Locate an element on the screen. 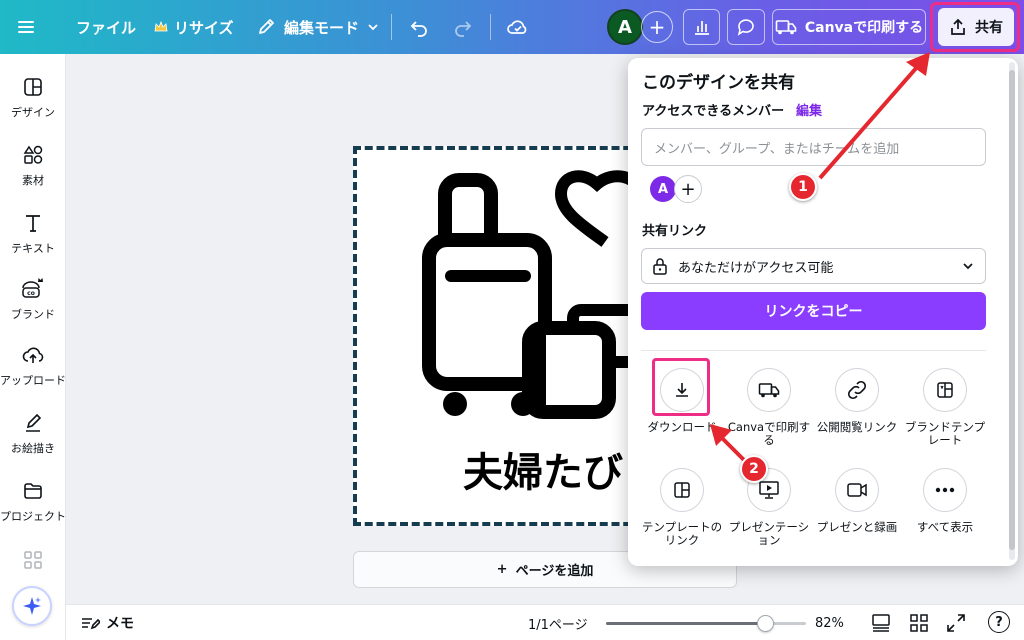  arrow-2-line is located at coordinates (733, 449).